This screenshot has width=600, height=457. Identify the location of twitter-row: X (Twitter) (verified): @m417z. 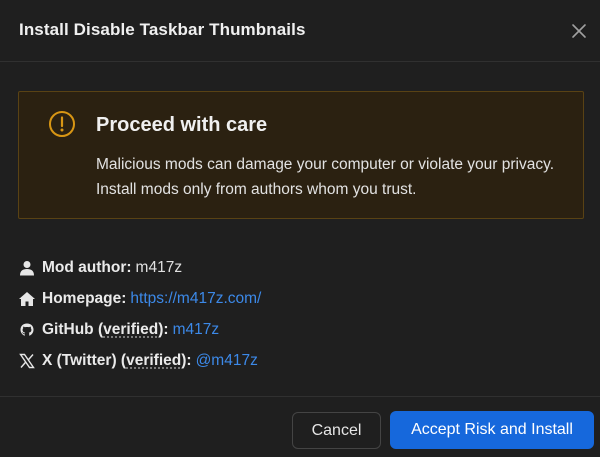
(298, 360).